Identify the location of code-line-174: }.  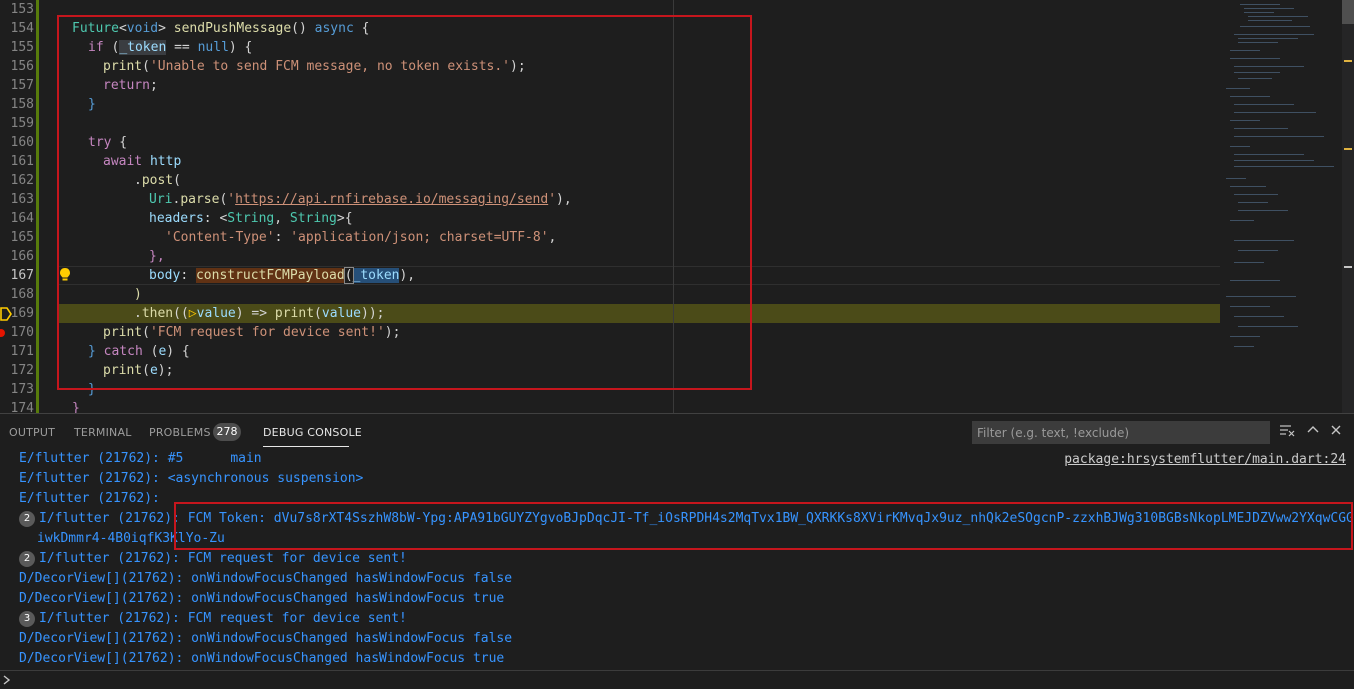
(76, 406).